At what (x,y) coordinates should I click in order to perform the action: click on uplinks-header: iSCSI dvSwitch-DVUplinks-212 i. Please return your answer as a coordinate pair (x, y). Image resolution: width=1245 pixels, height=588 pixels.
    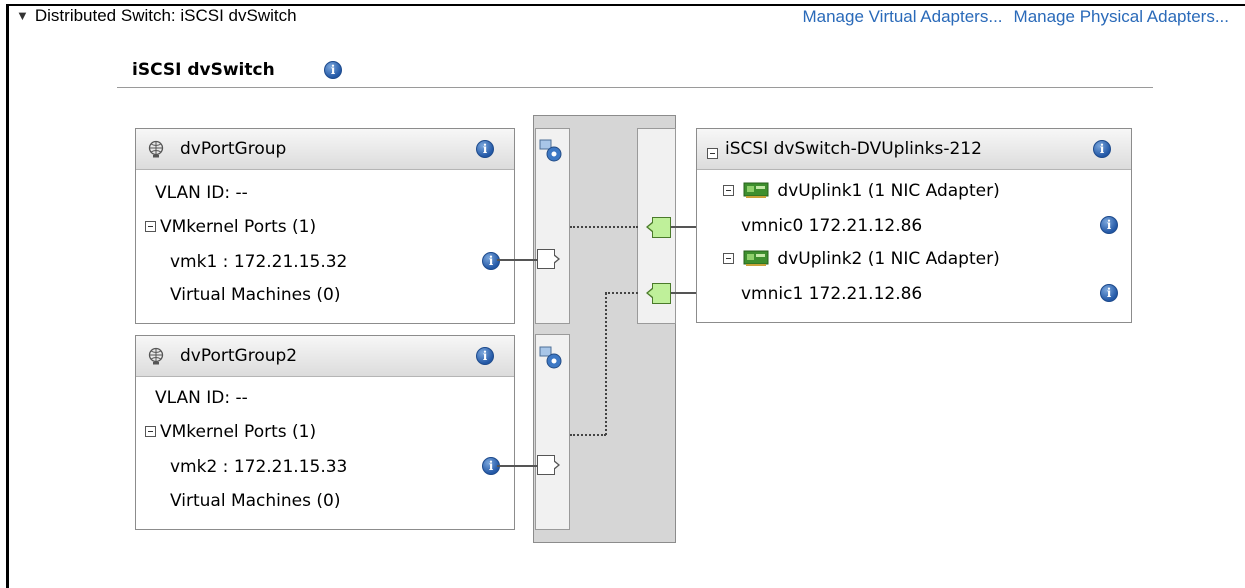
    Looking at the image, I should click on (914, 149).